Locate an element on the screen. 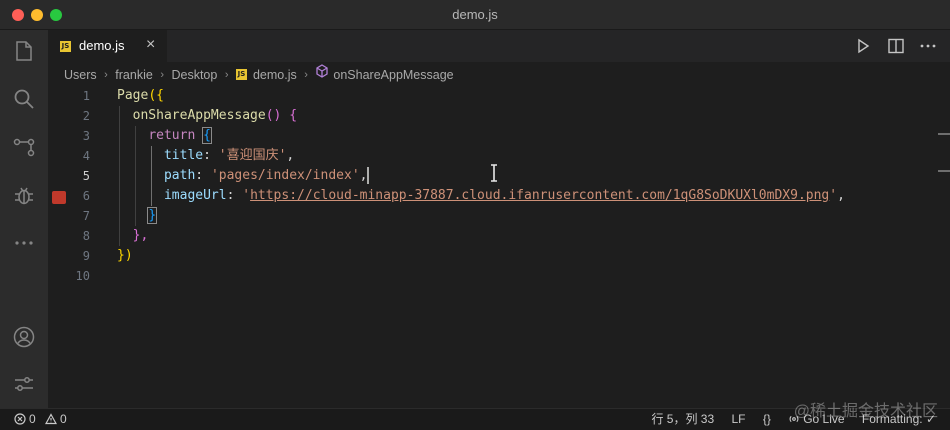 This screenshot has width=950, height=430. source-control-icon is located at coordinates (24, 147).